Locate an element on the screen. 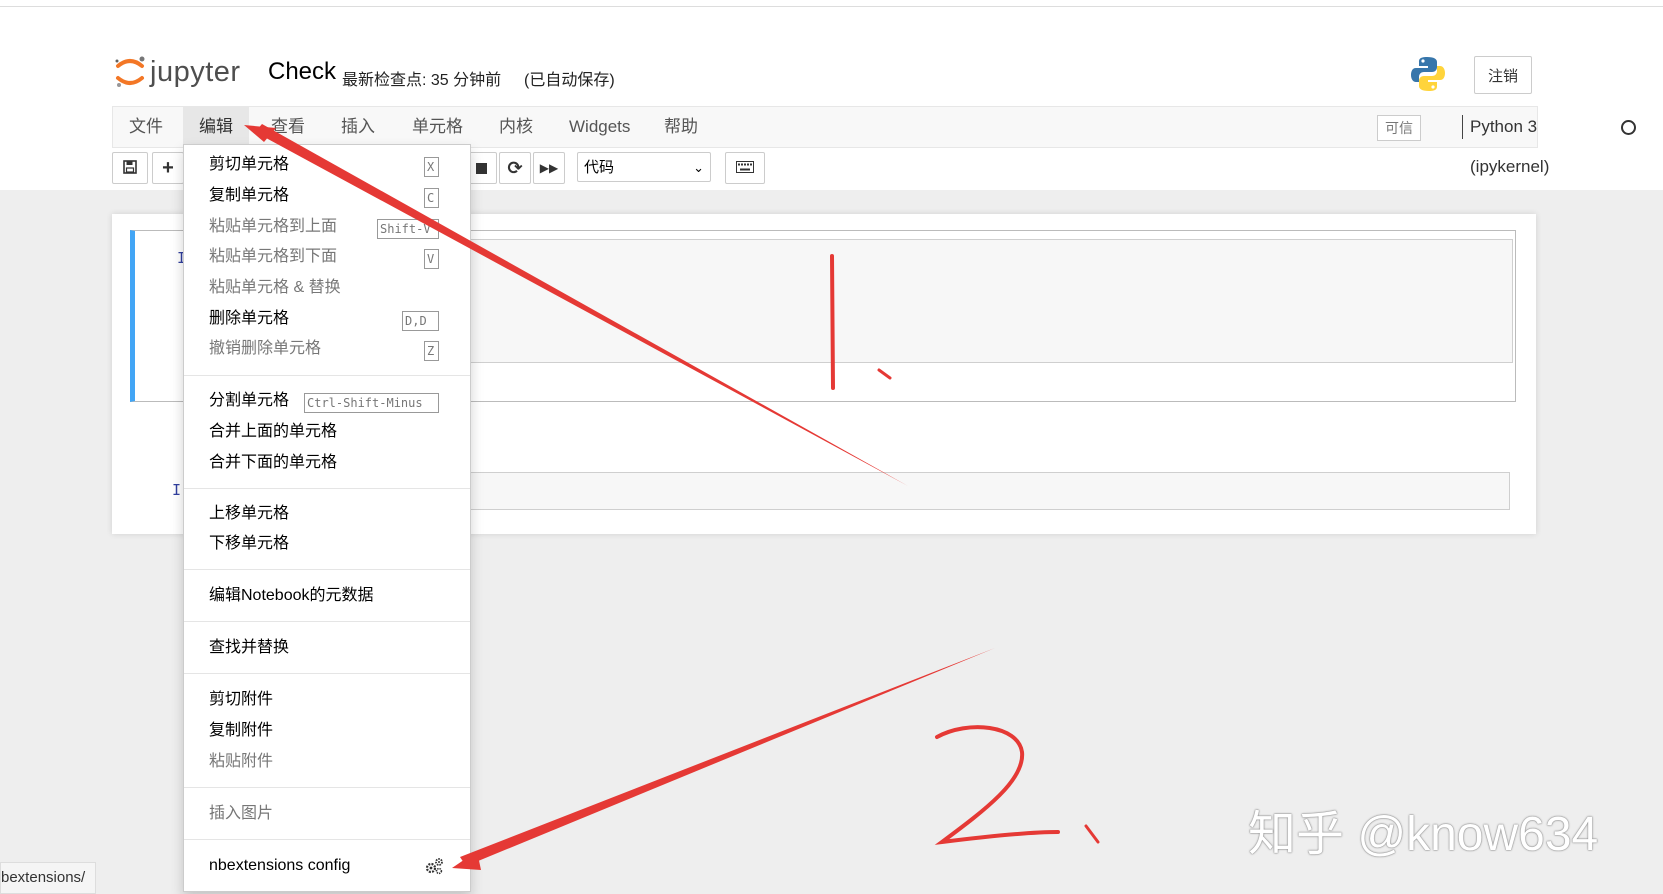  gears-icon is located at coordinates (434, 868).